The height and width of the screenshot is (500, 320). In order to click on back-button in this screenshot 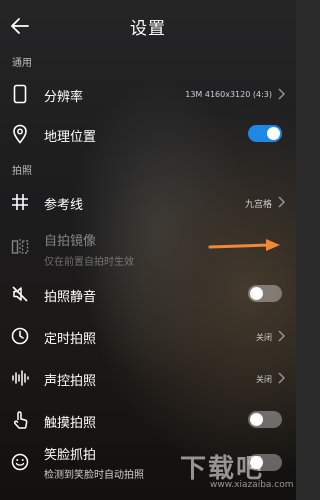, I will do `click(20, 26)`.